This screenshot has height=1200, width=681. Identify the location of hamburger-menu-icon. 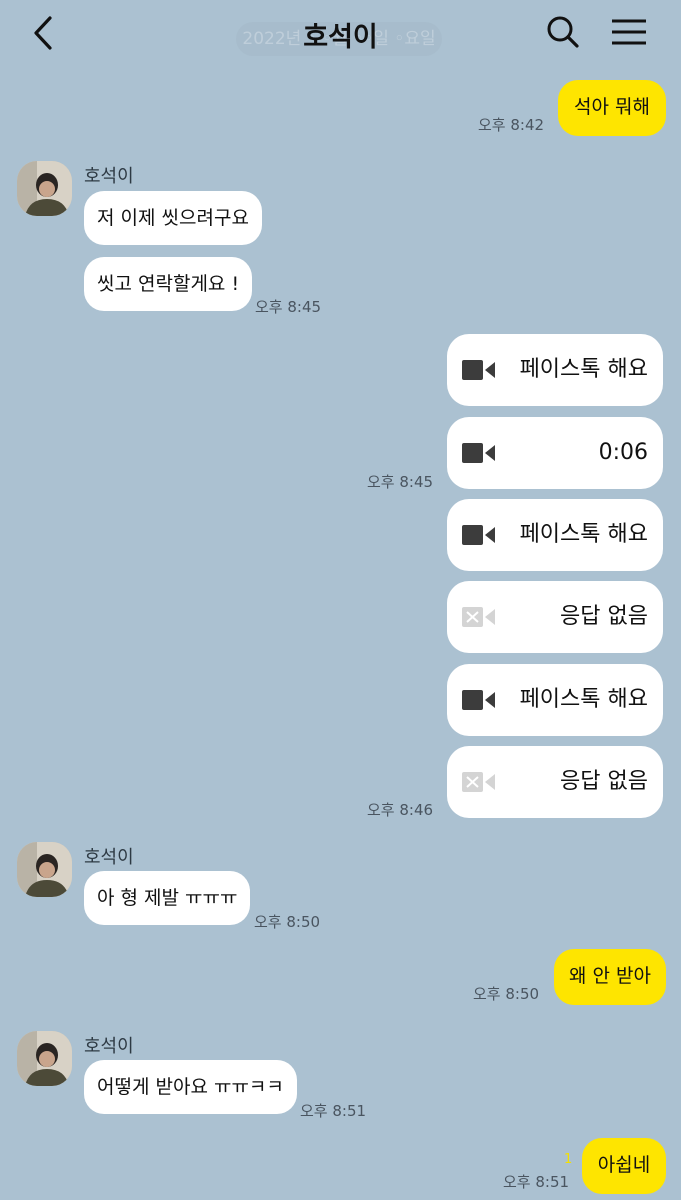
(629, 32).